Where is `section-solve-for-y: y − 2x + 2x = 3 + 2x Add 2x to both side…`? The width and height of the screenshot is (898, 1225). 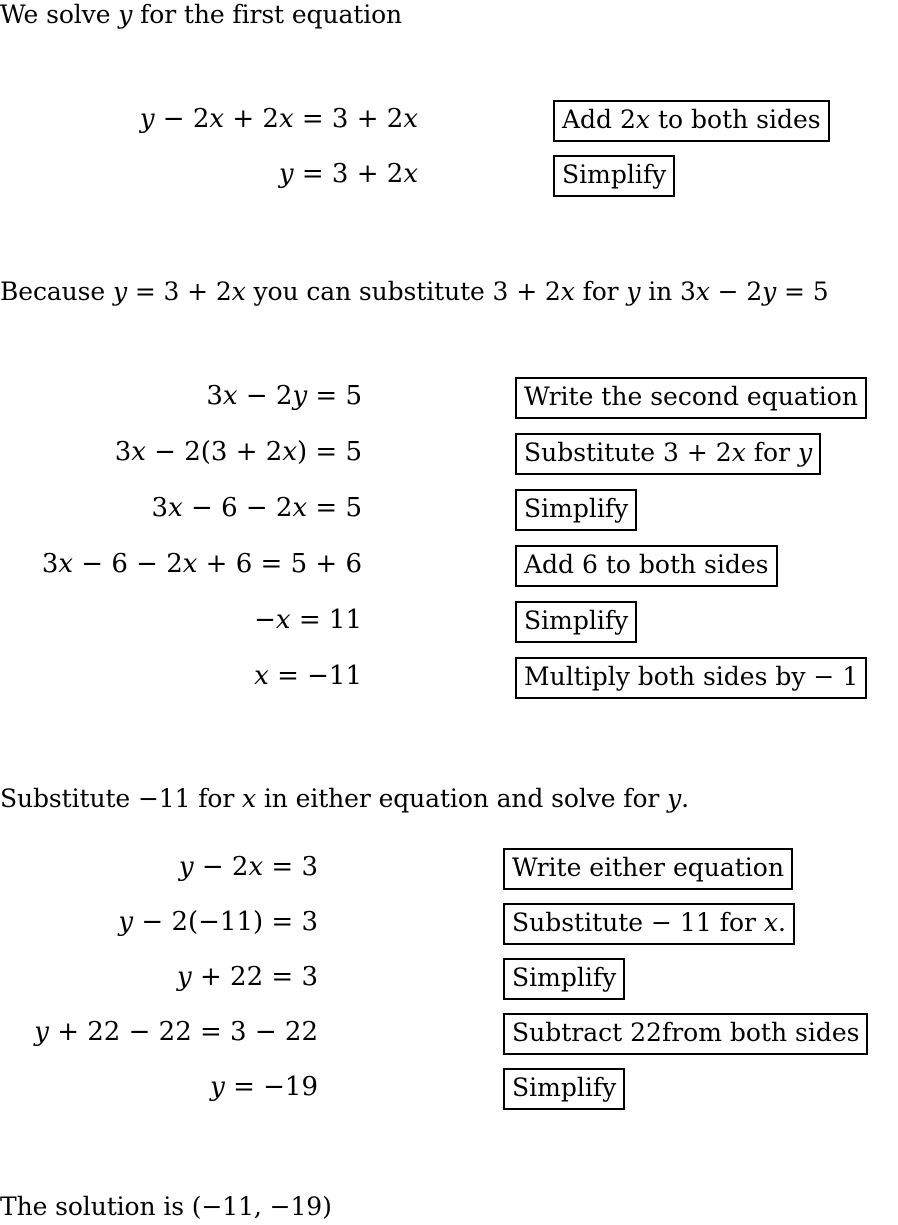 section-solve-for-y: y − 2x + 2x = 3 + 2x Add 2x to both side… is located at coordinates (449, 155).